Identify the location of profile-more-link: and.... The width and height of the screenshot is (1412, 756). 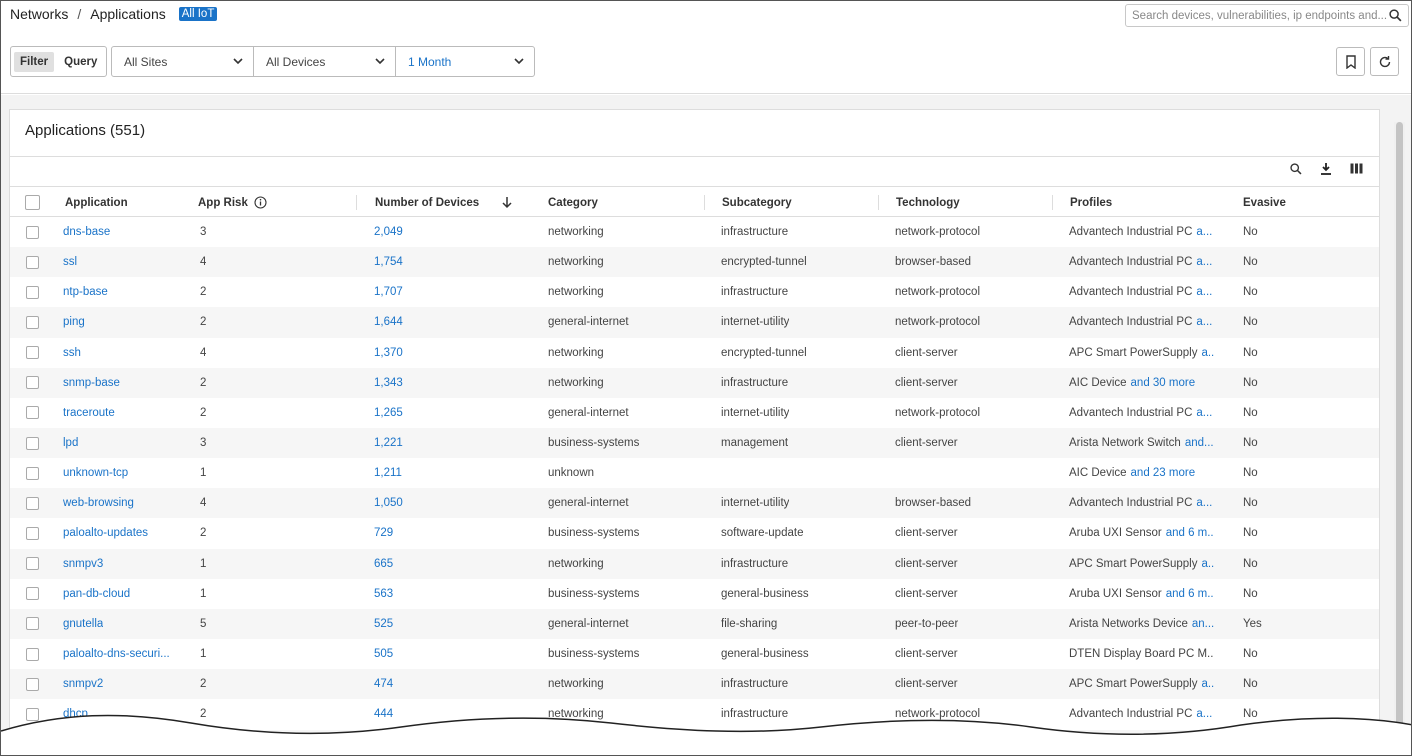
(1199, 443).